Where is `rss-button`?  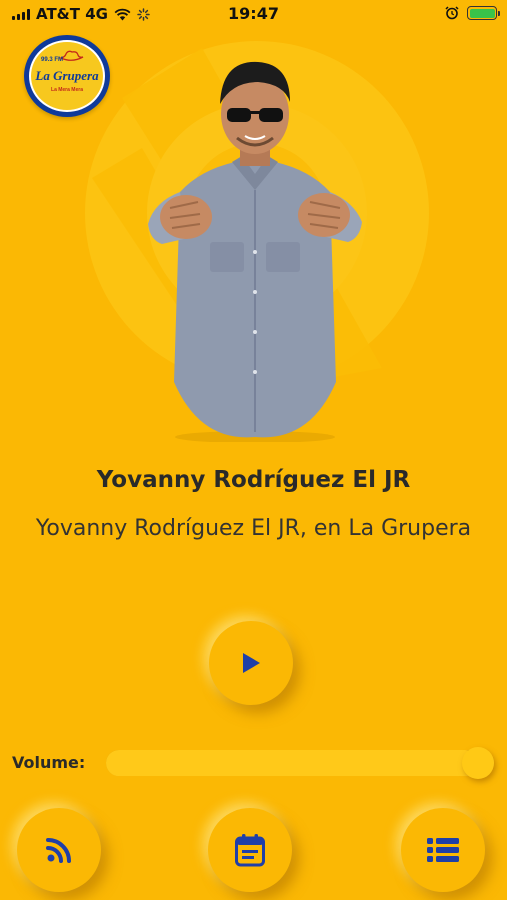
rss-button is located at coordinates (59, 850).